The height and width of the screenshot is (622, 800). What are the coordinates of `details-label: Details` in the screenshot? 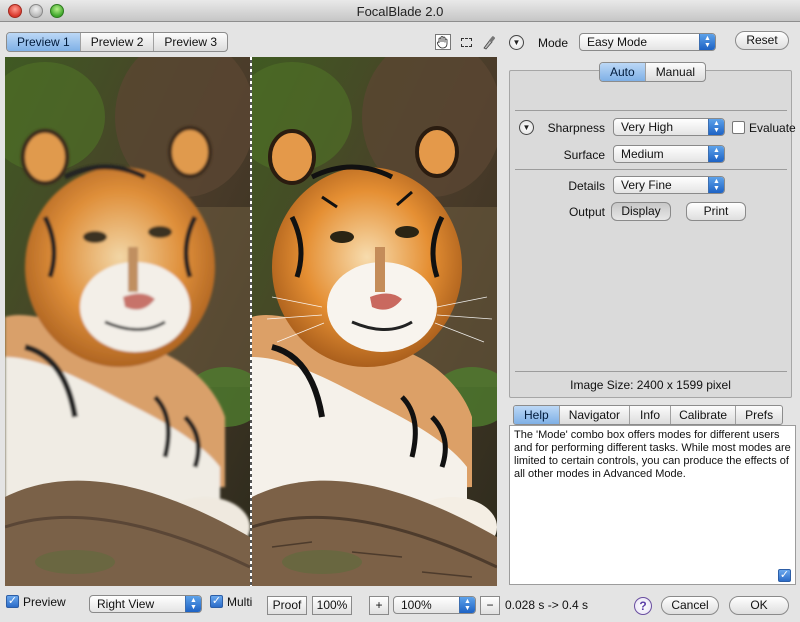 It's located at (586, 186).